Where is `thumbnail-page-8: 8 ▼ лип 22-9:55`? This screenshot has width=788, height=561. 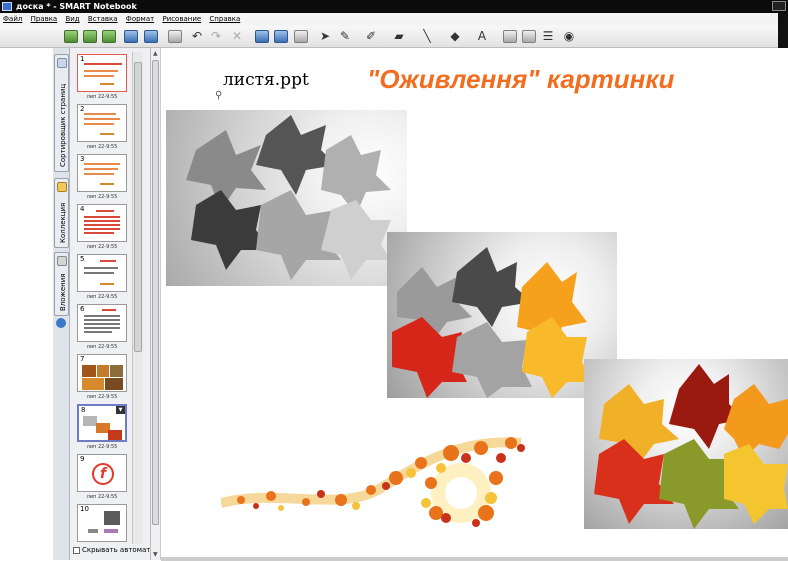
thumbnail-page-8: 8 ▼ лип 22-9:55 is located at coordinates (102, 428).